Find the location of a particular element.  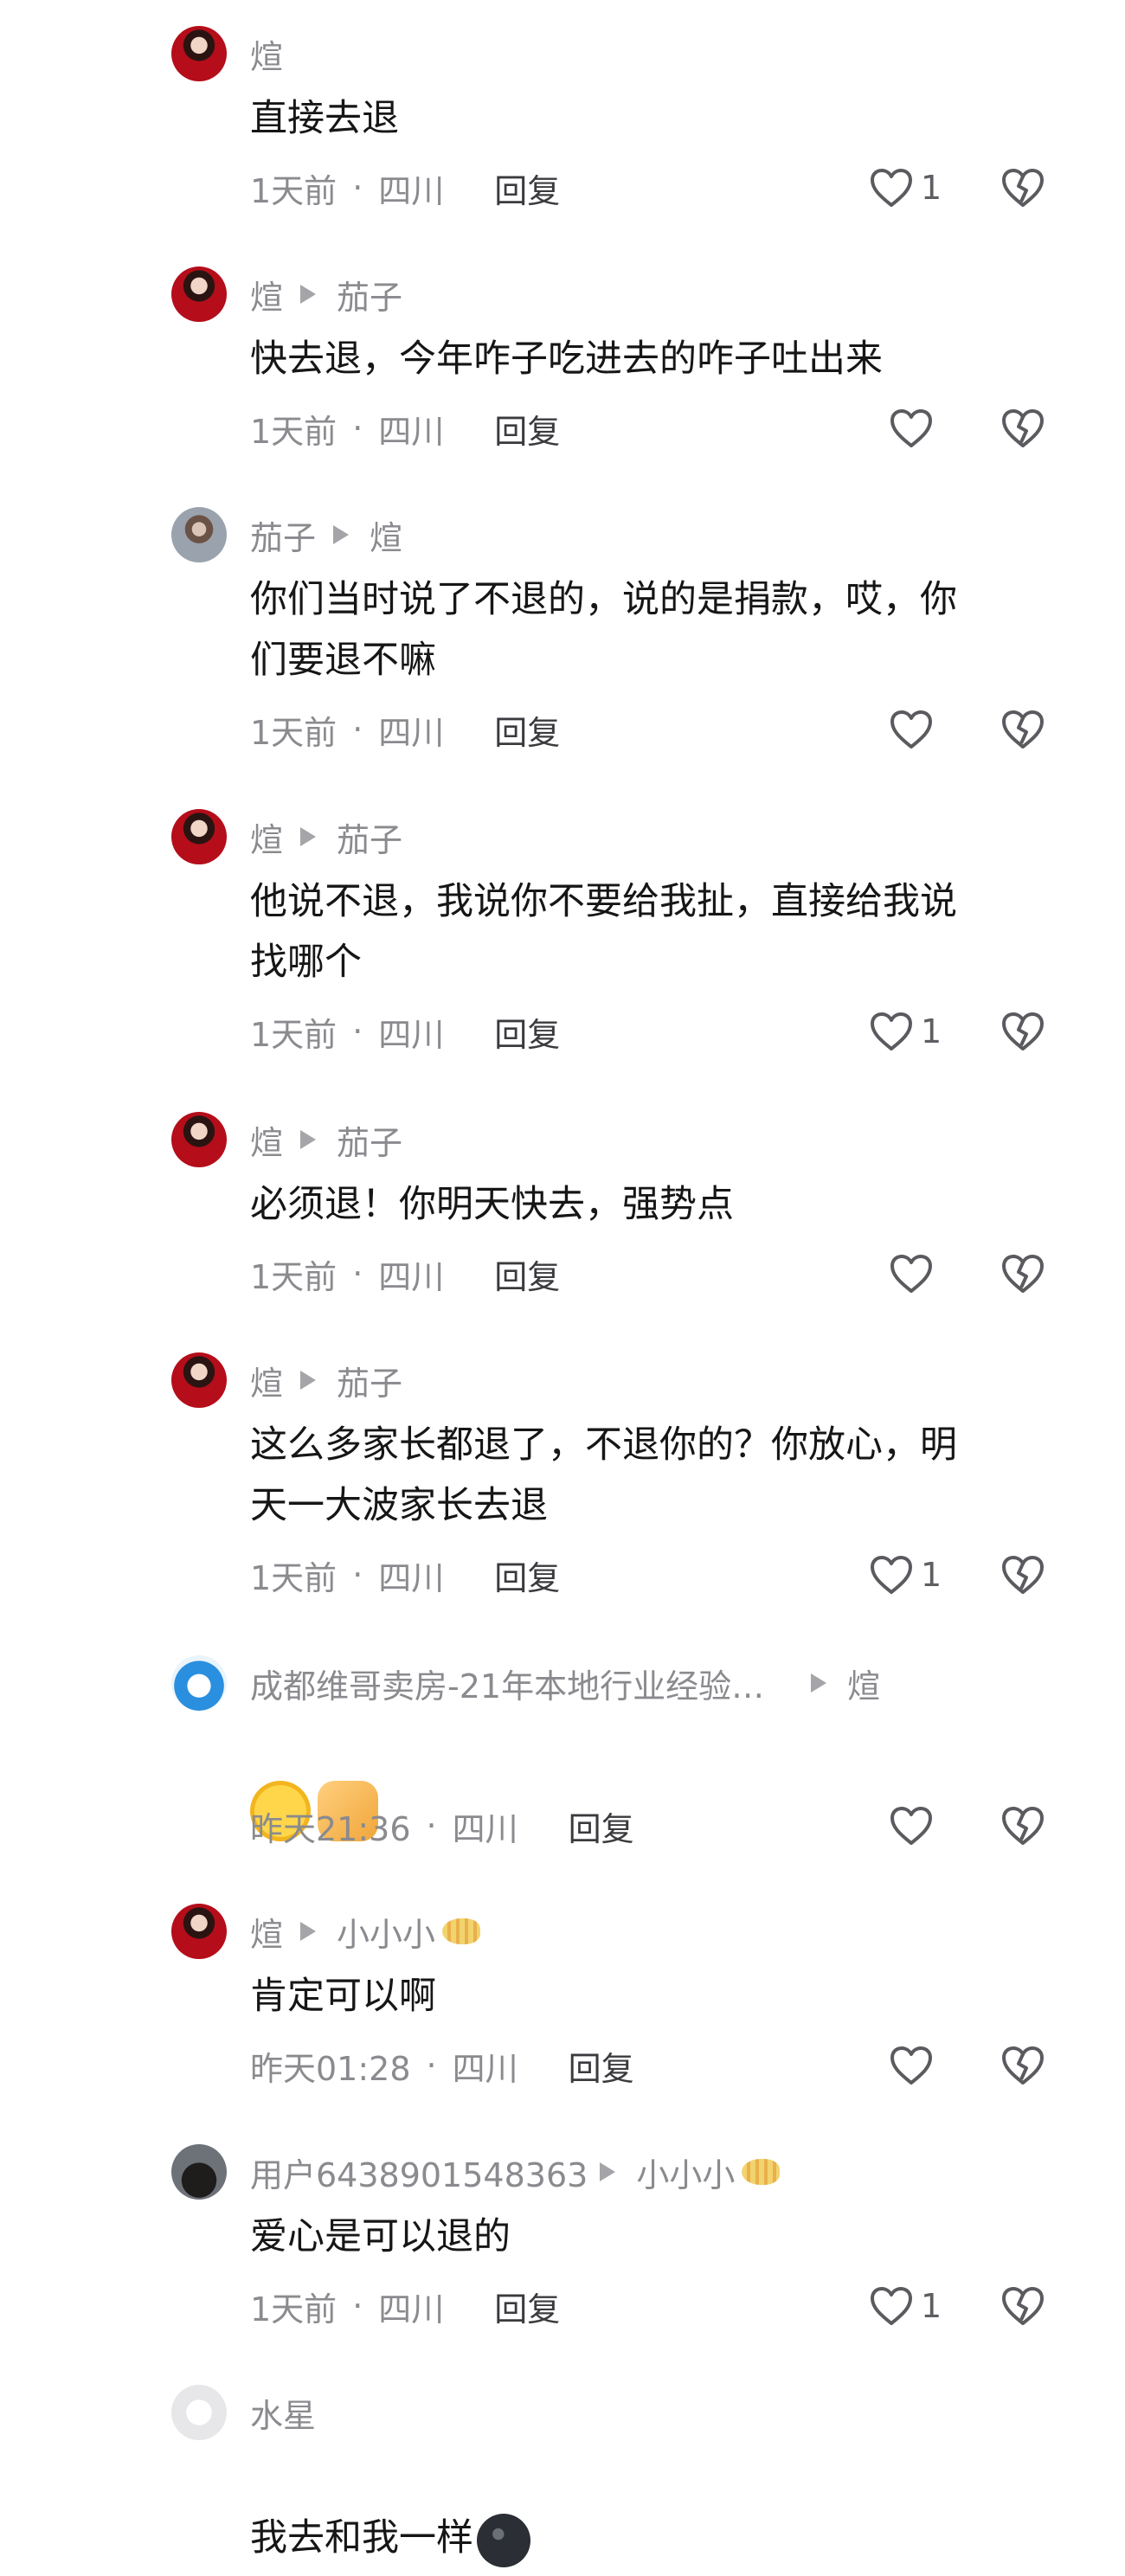

comment-header: 煊 小小小 is located at coordinates (365, 1932).